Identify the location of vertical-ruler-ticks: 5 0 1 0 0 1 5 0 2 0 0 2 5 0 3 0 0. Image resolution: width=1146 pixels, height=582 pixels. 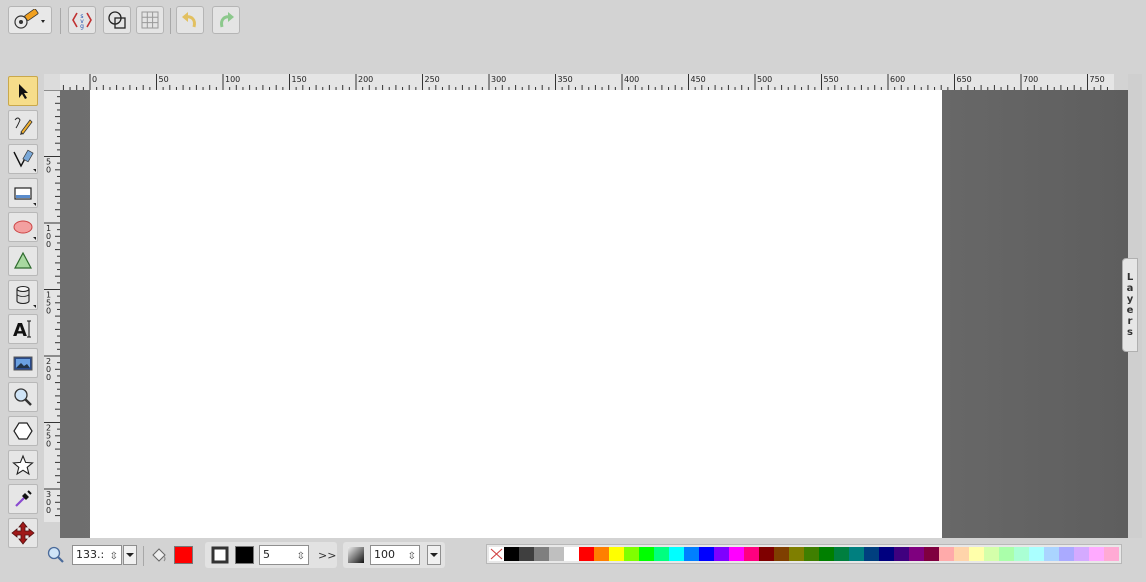
(52, 303).